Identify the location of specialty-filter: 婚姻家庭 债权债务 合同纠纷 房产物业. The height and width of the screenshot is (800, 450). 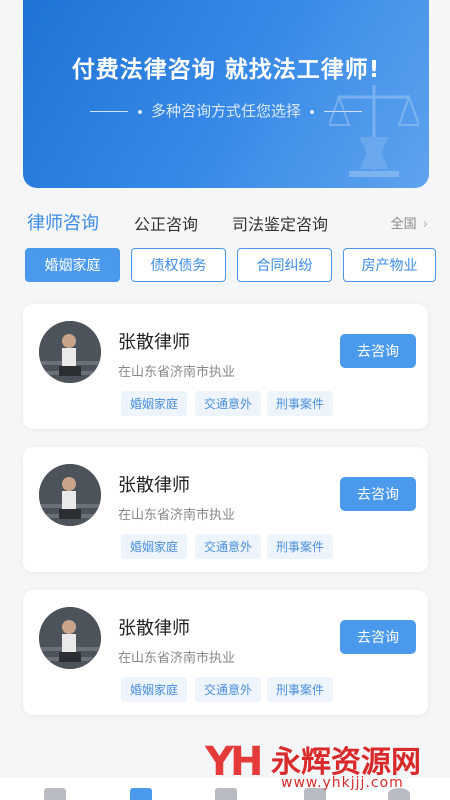
(232, 266).